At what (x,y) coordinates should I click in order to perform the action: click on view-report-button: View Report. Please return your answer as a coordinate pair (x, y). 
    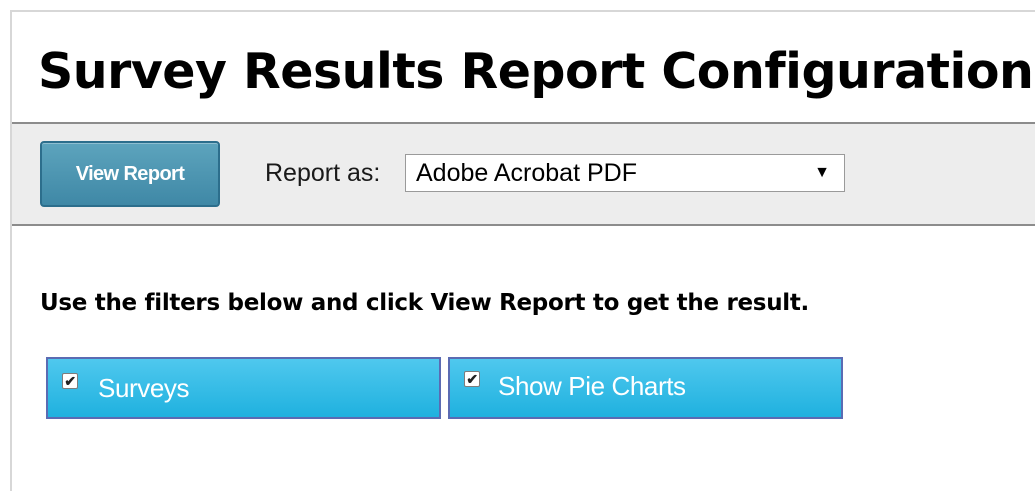
    Looking at the image, I should click on (130, 174).